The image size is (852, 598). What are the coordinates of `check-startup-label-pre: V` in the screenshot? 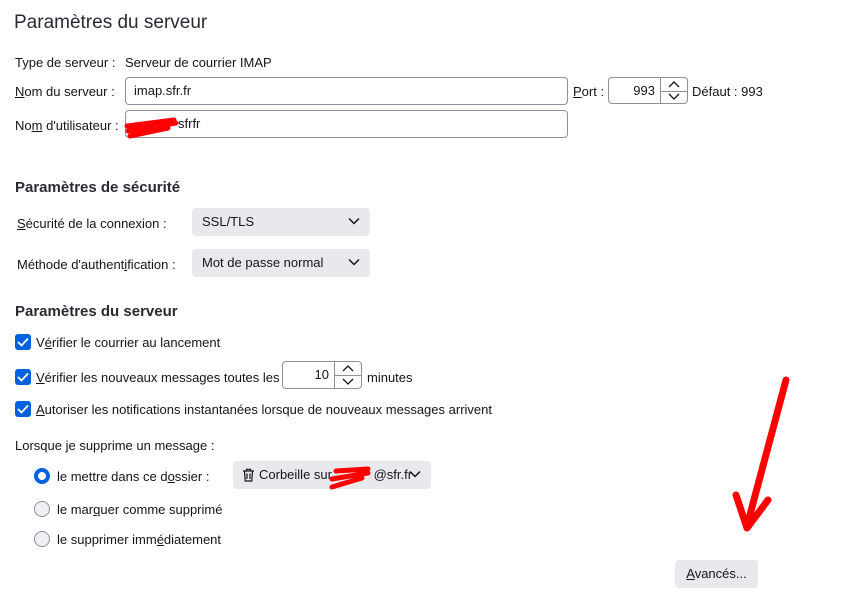 It's located at (40, 342).